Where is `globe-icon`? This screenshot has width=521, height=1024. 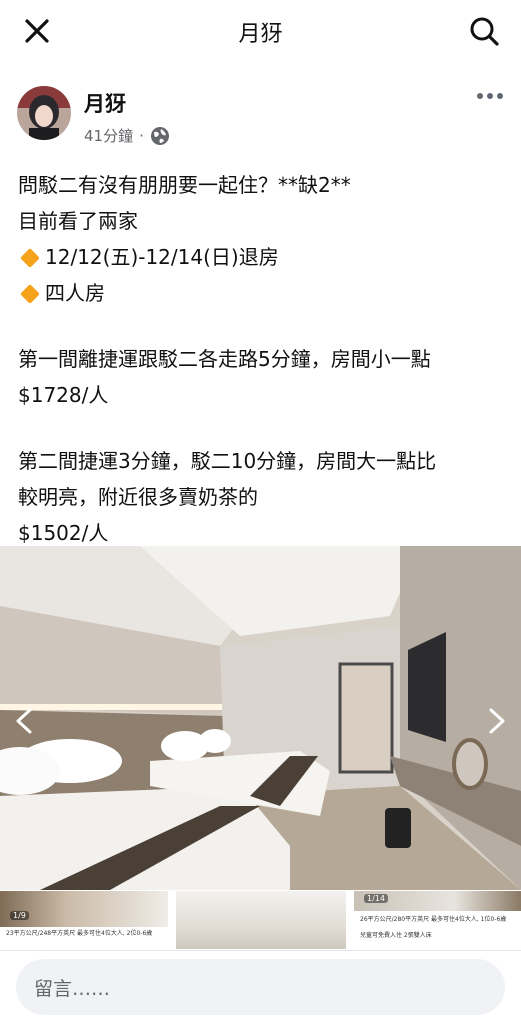
globe-icon is located at coordinates (159, 135).